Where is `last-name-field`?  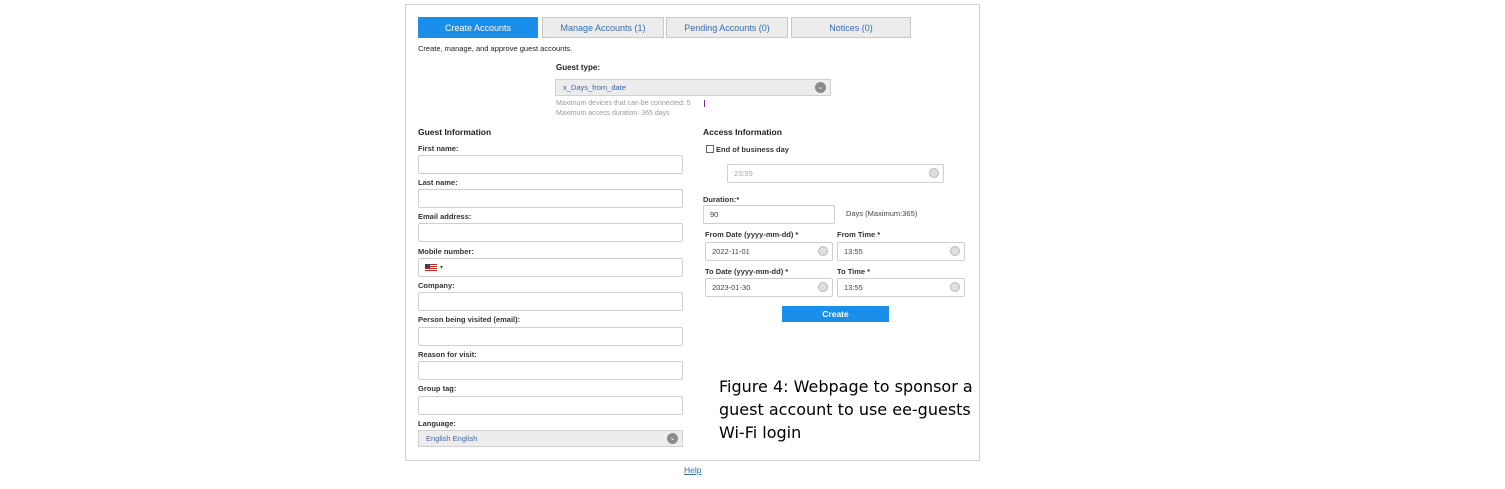 last-name-field is located at coordinates (550, 198).